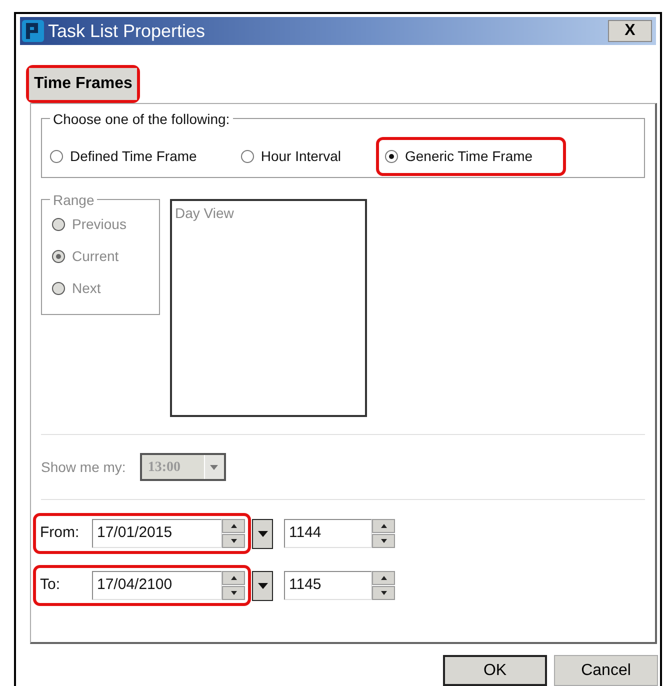 The image size is (670, 686). I want to click on date-field: 17/01/2015, so click(157, 533).